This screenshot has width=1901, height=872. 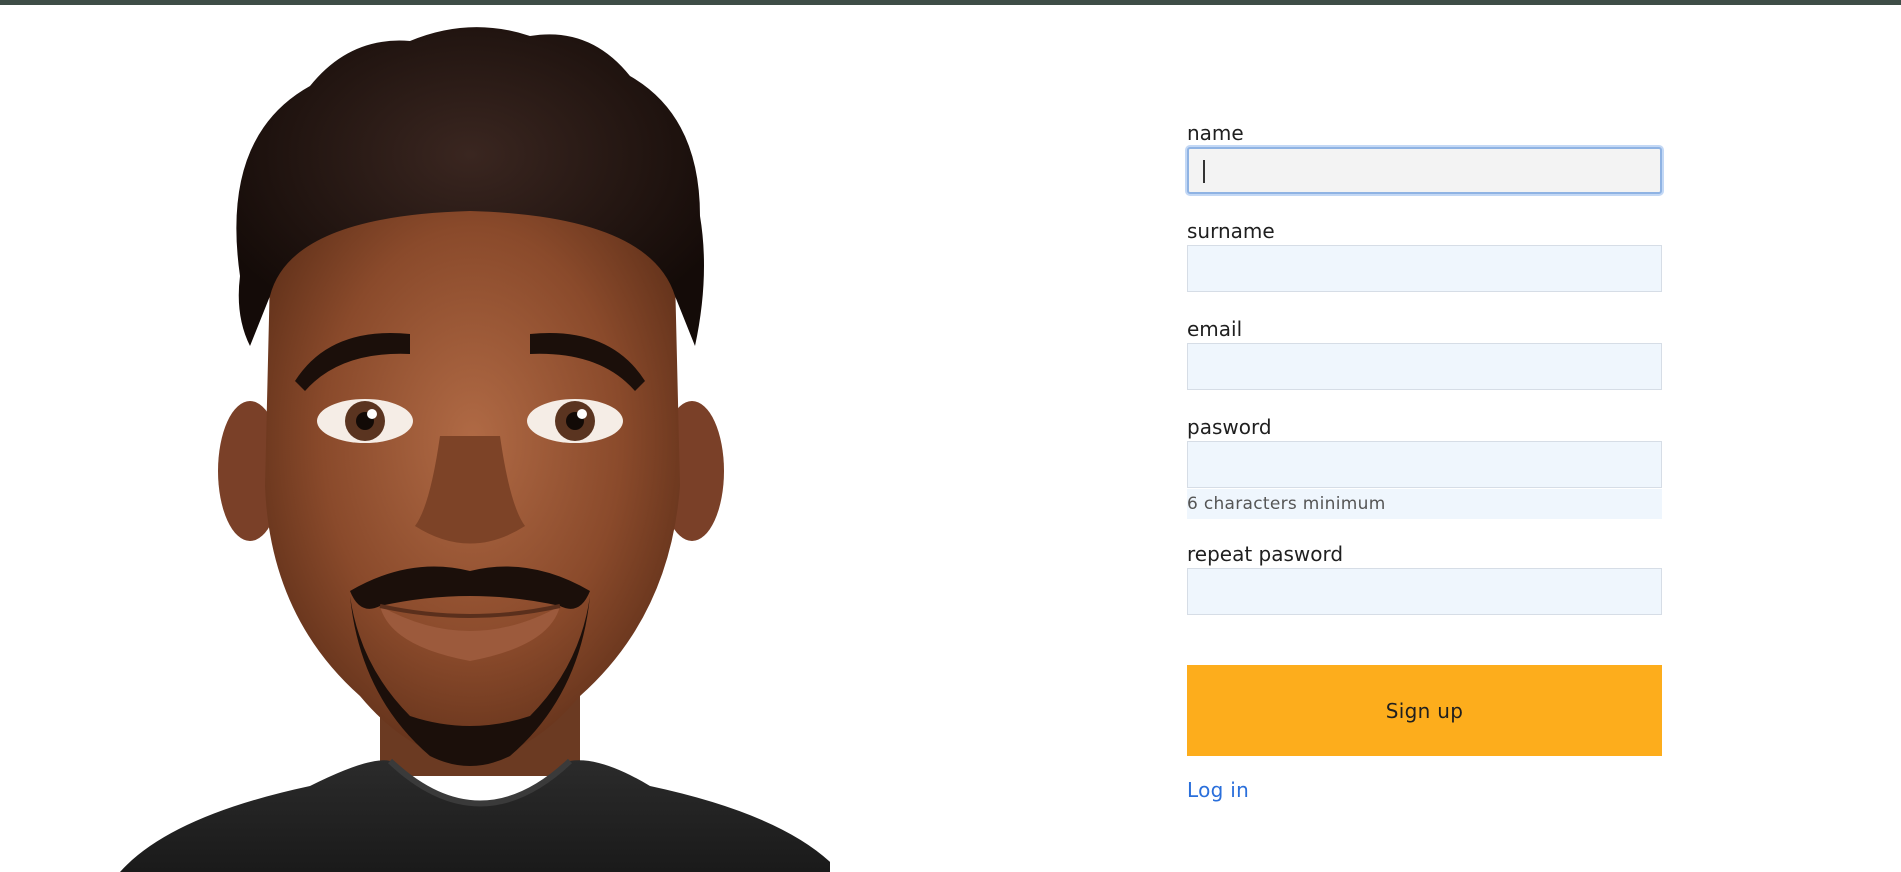 What do you see at coordinates (1424, 170) in the screenshot?
I see `name-input` at bounding box center [1424, 170].